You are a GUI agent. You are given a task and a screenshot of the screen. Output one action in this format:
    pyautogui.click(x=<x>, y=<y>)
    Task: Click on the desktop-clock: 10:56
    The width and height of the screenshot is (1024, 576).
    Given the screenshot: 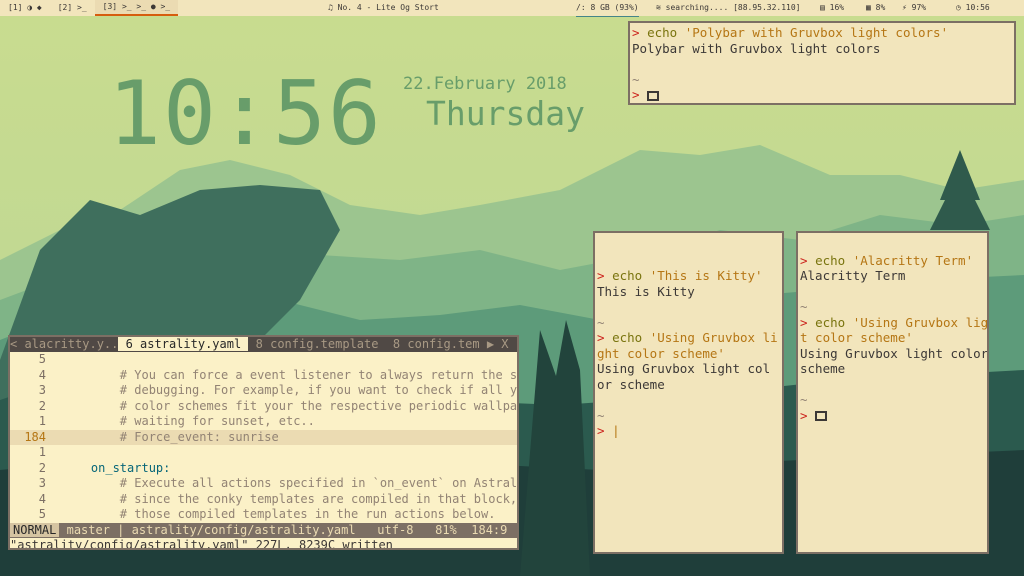 What is the action you would take?
    pyautogui.click(x=245, y=113)
    